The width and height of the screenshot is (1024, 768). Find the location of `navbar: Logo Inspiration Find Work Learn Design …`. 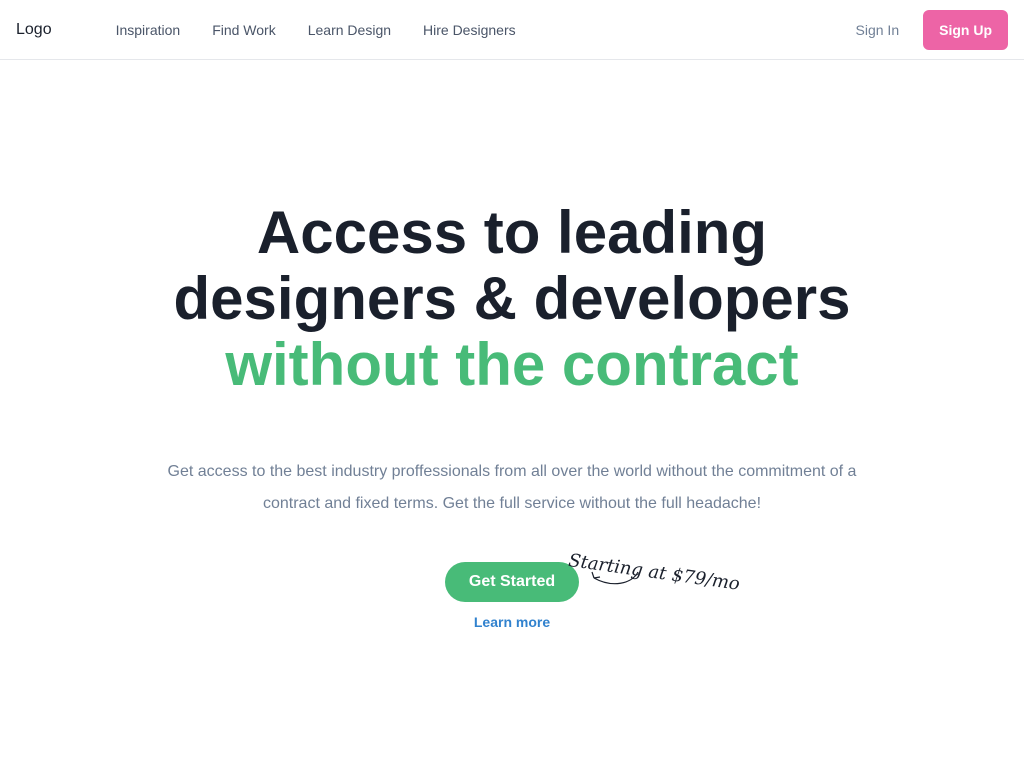

navbar: Logo Inspiration Find Work Learn Design … is located at coordinates (512, 30).